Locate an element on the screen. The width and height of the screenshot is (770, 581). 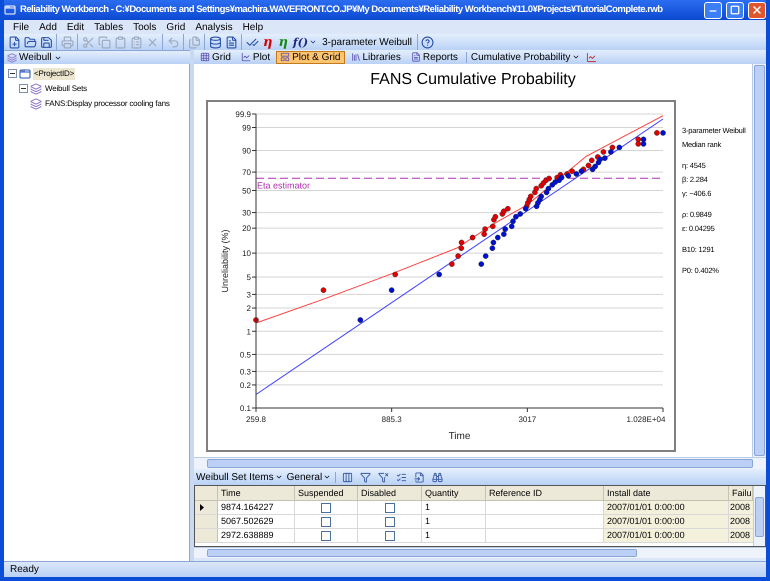
axis-tick-label: 3017 is located at coordinates (527, 419).